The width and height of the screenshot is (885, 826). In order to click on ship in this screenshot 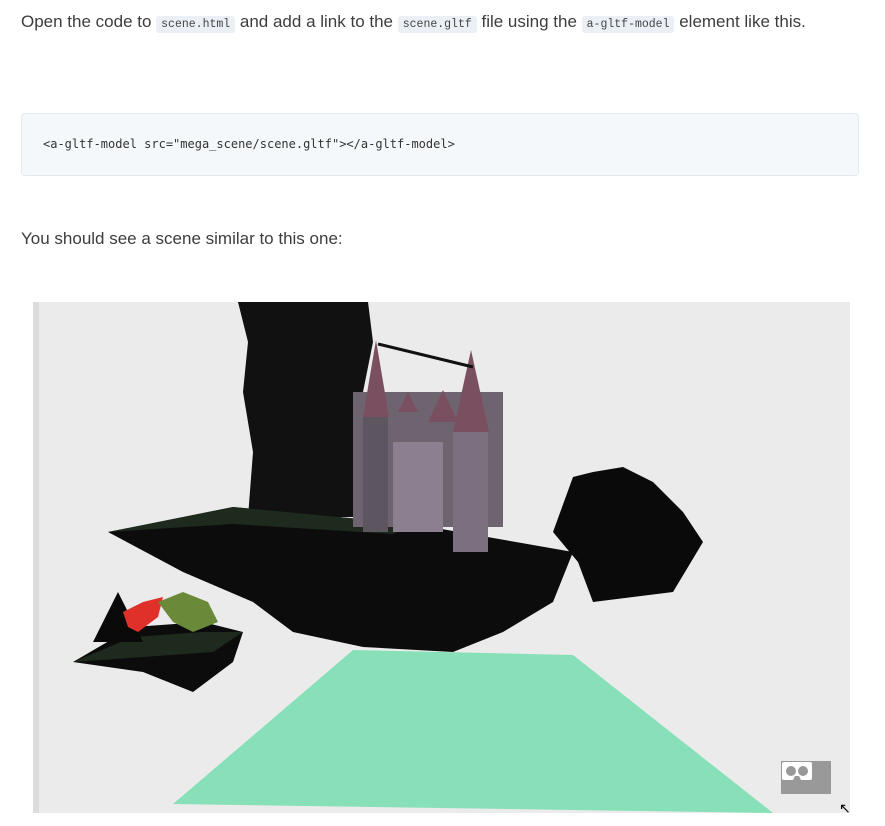, I will do `click(628, 534)`.